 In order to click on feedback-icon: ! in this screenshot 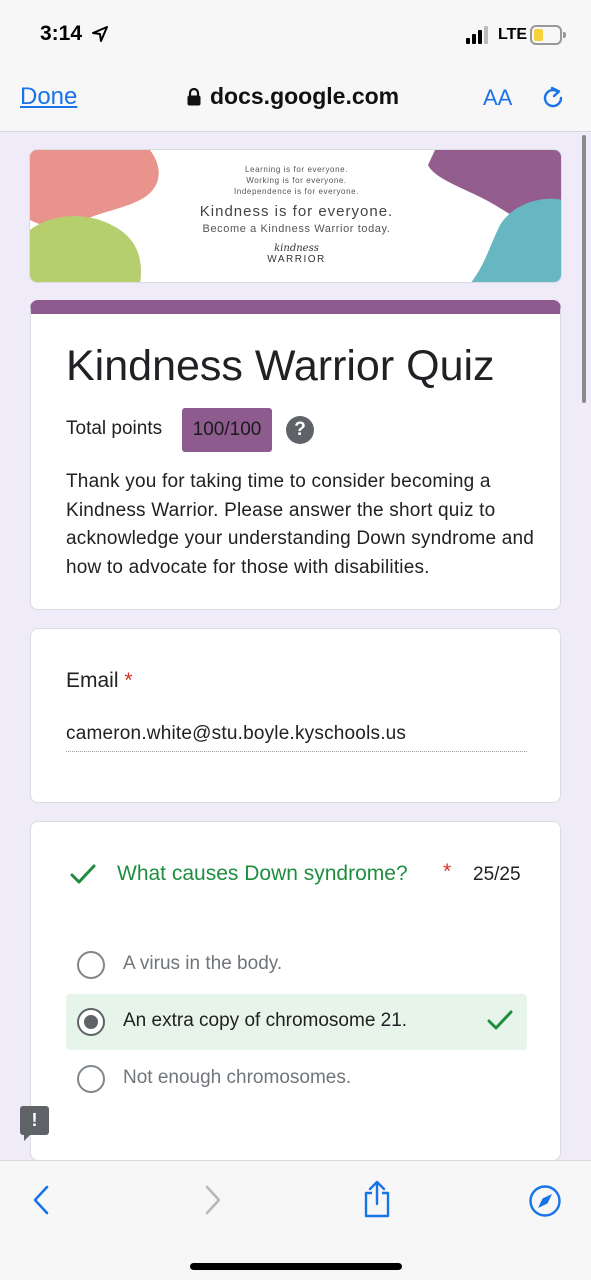, I will do `click(34, 1123)`.